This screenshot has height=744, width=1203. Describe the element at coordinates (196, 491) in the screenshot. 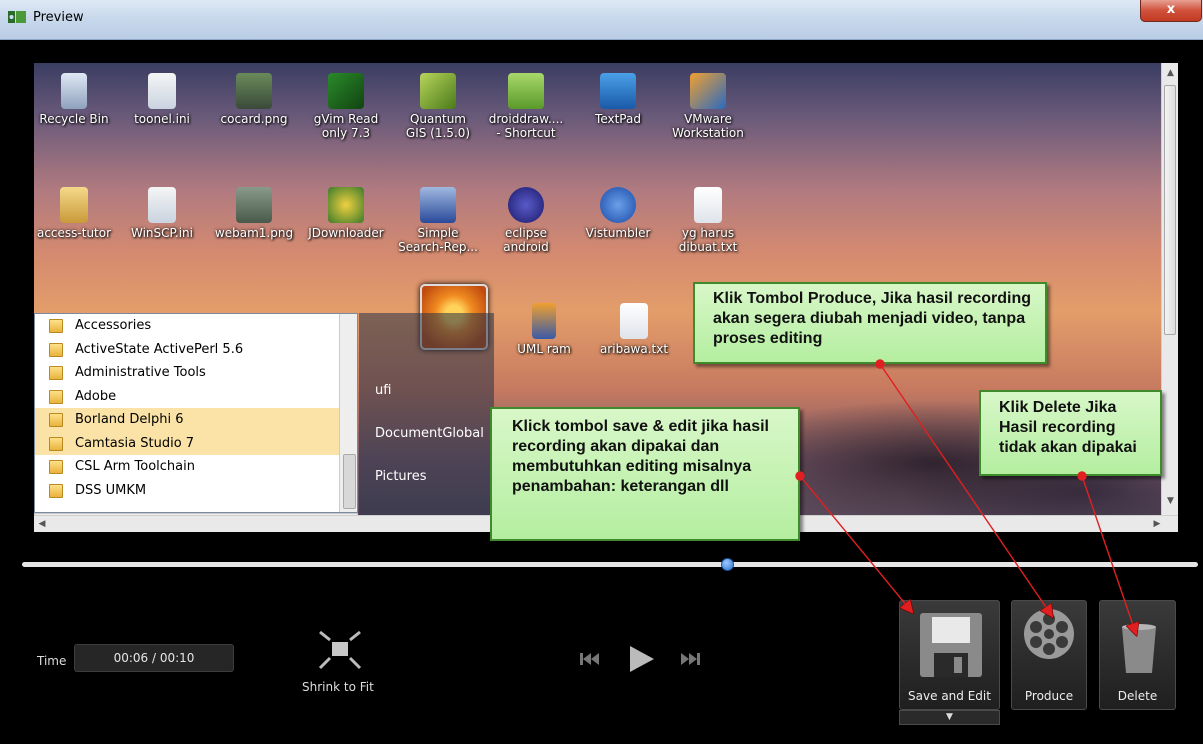

I see `list-item: DSS UMKM` at that location.